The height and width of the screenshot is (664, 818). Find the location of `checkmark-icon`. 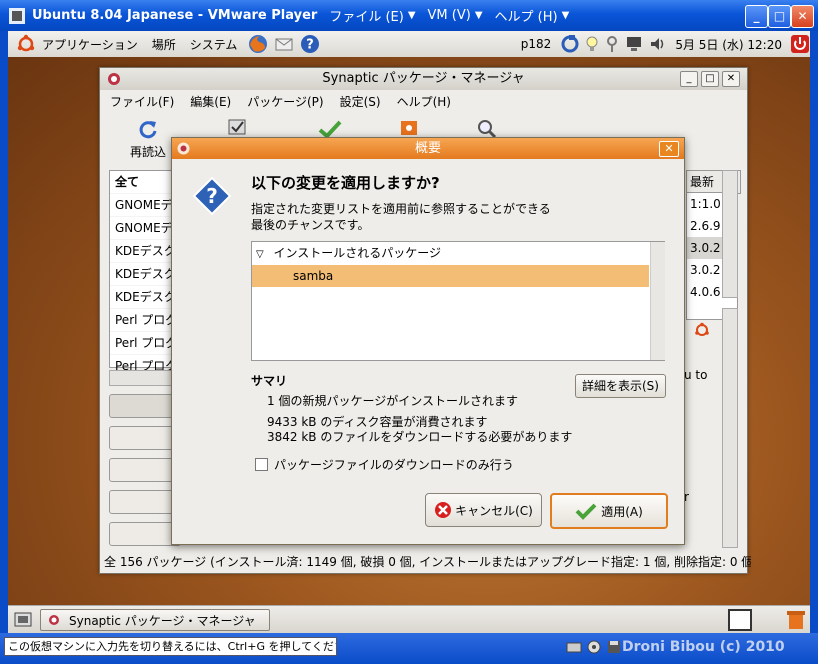

checkmark-icon is located at coordinates (586, 511).